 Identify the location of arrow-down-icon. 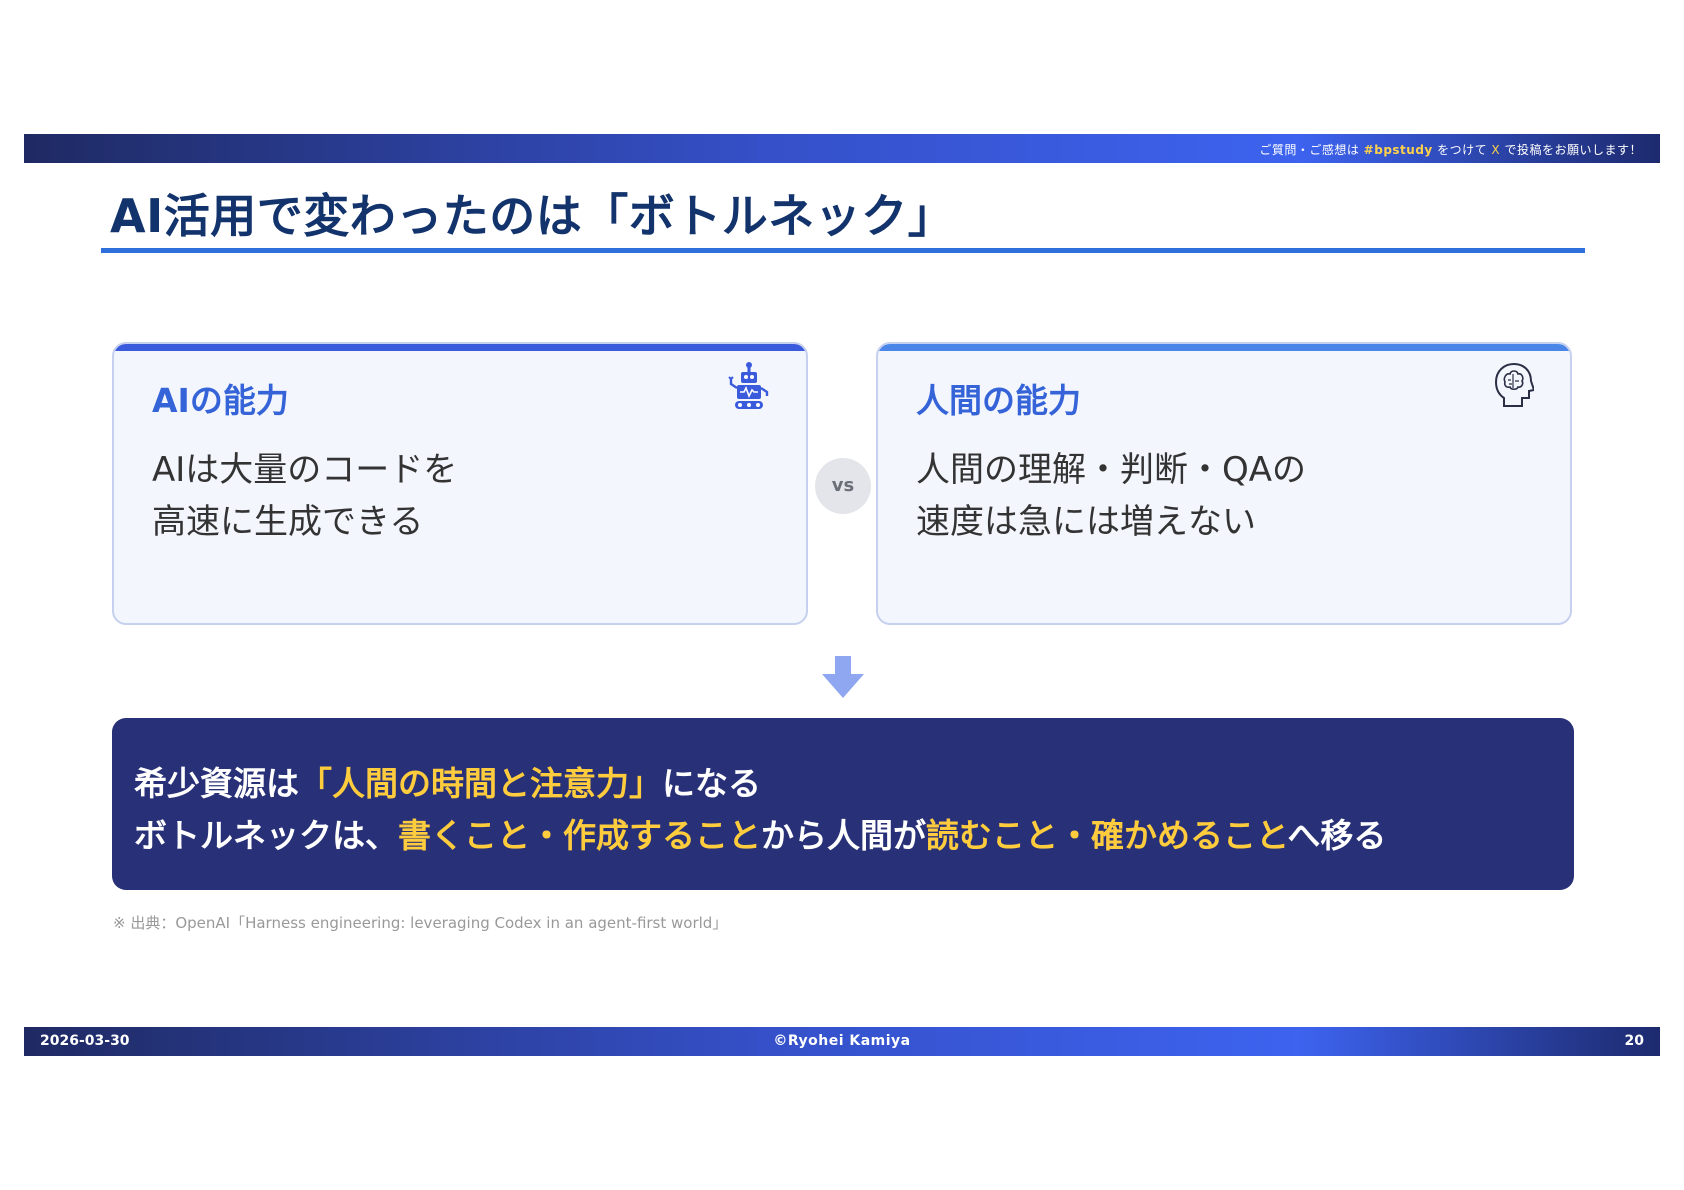
(843, 677).